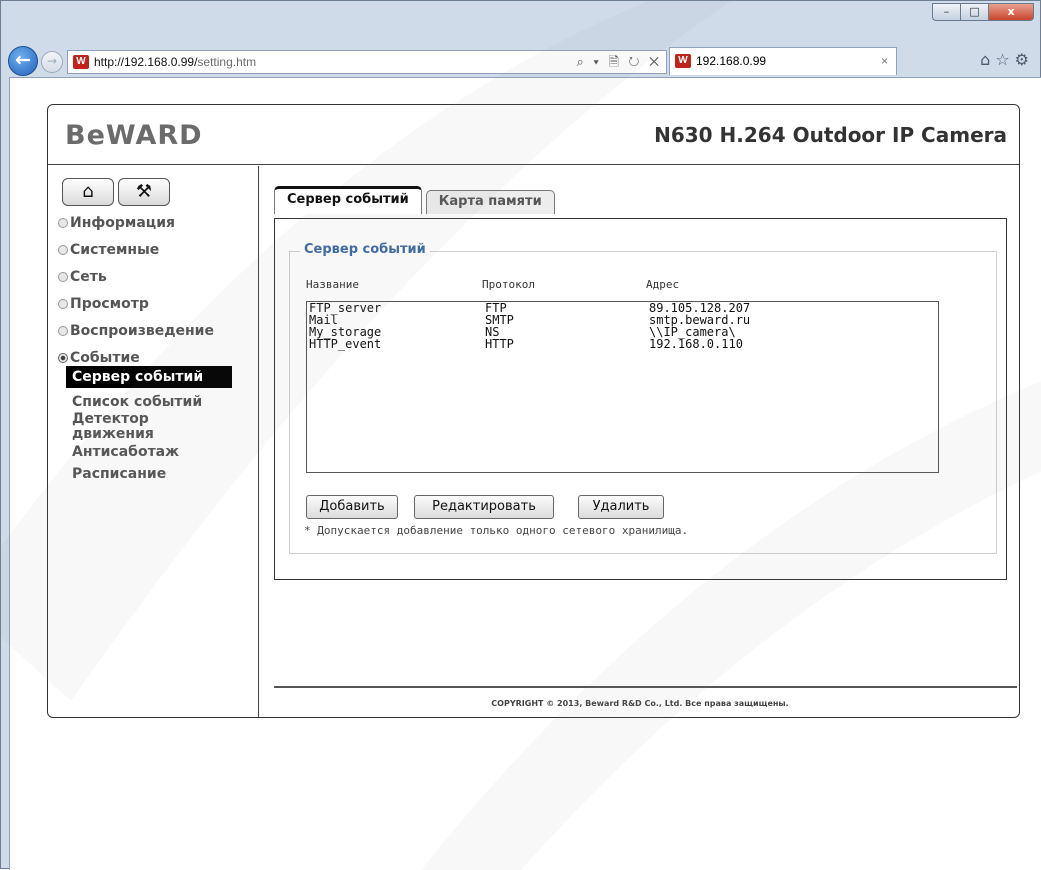 The image size is (1041, 870). I want to click on menu-item-view: Просмотр, so click(136, 304).